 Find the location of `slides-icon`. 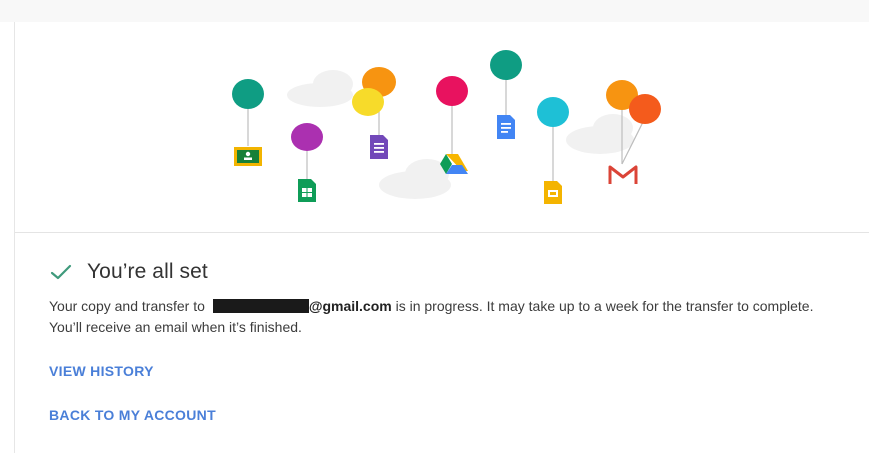

slides-icon is located at coordinates (553, 192).